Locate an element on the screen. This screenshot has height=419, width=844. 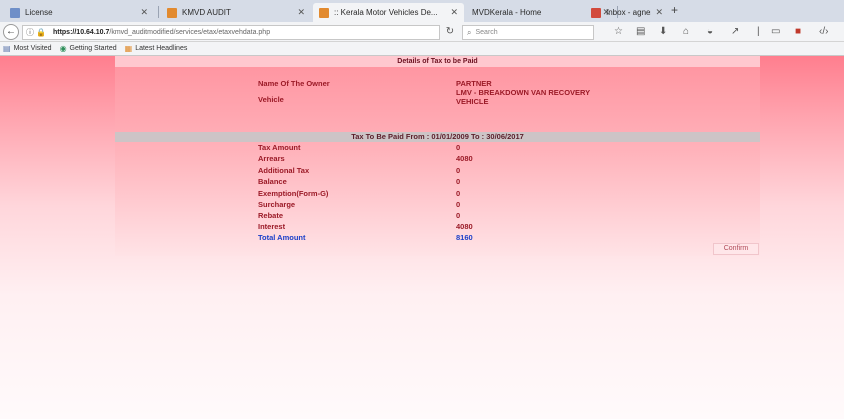
url-host: https://10.64.10.7 is located at coordinates (81, 32).